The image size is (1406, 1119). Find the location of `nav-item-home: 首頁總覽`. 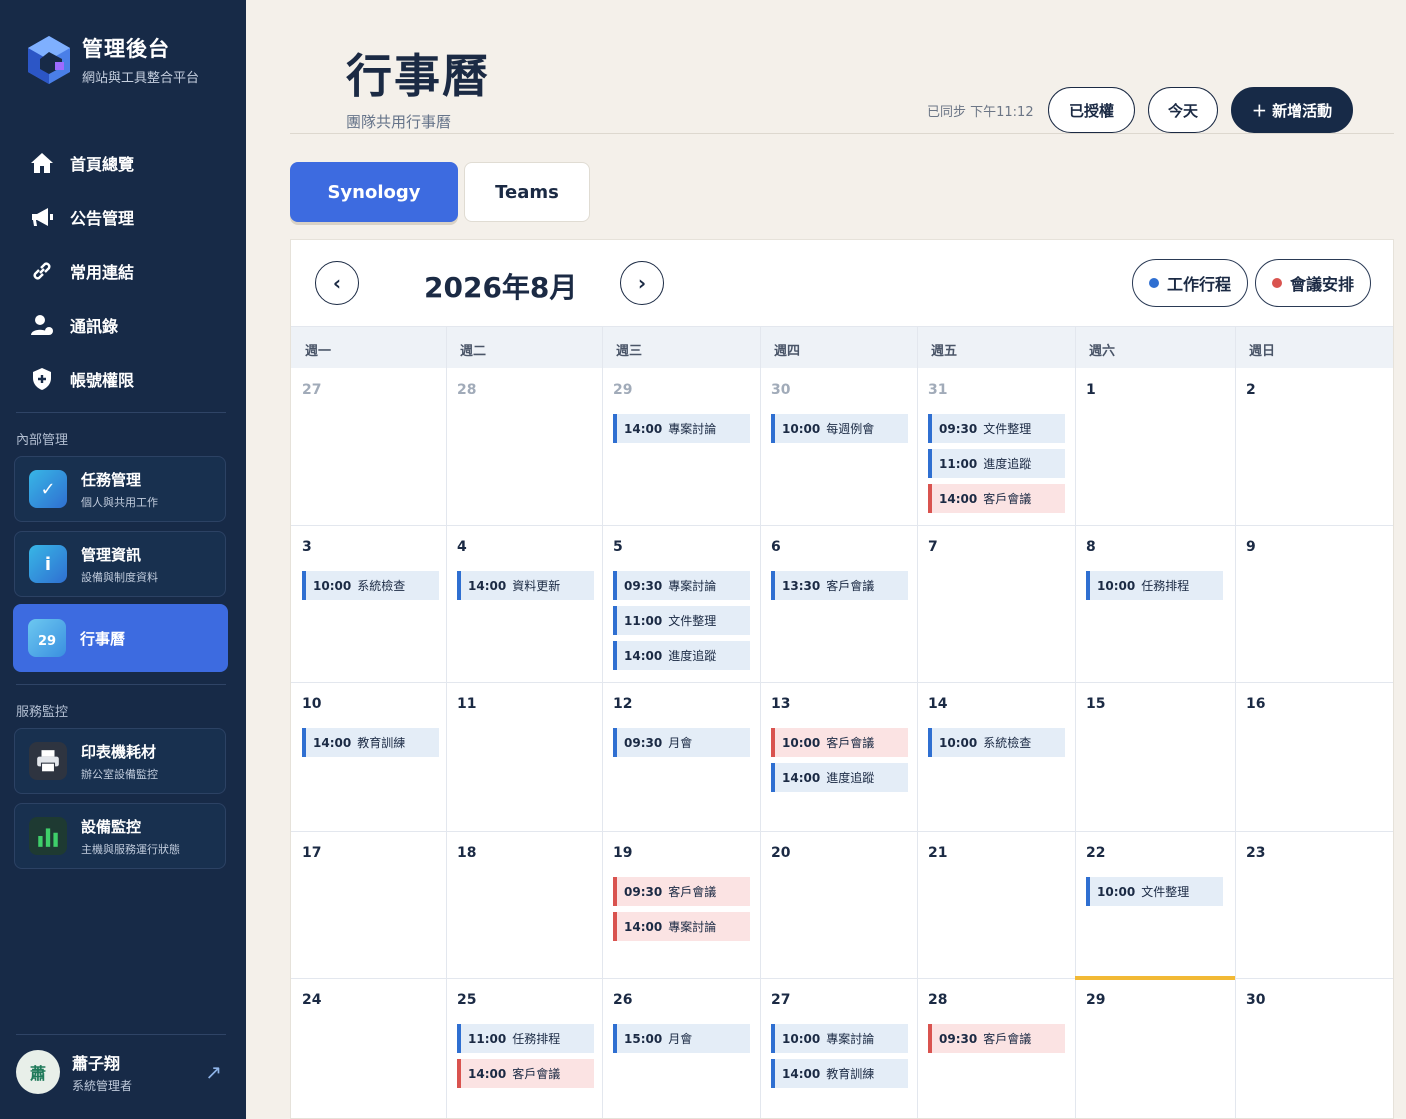

nav-item-home: 首頁總覽 is located at coordinates (82, 163).